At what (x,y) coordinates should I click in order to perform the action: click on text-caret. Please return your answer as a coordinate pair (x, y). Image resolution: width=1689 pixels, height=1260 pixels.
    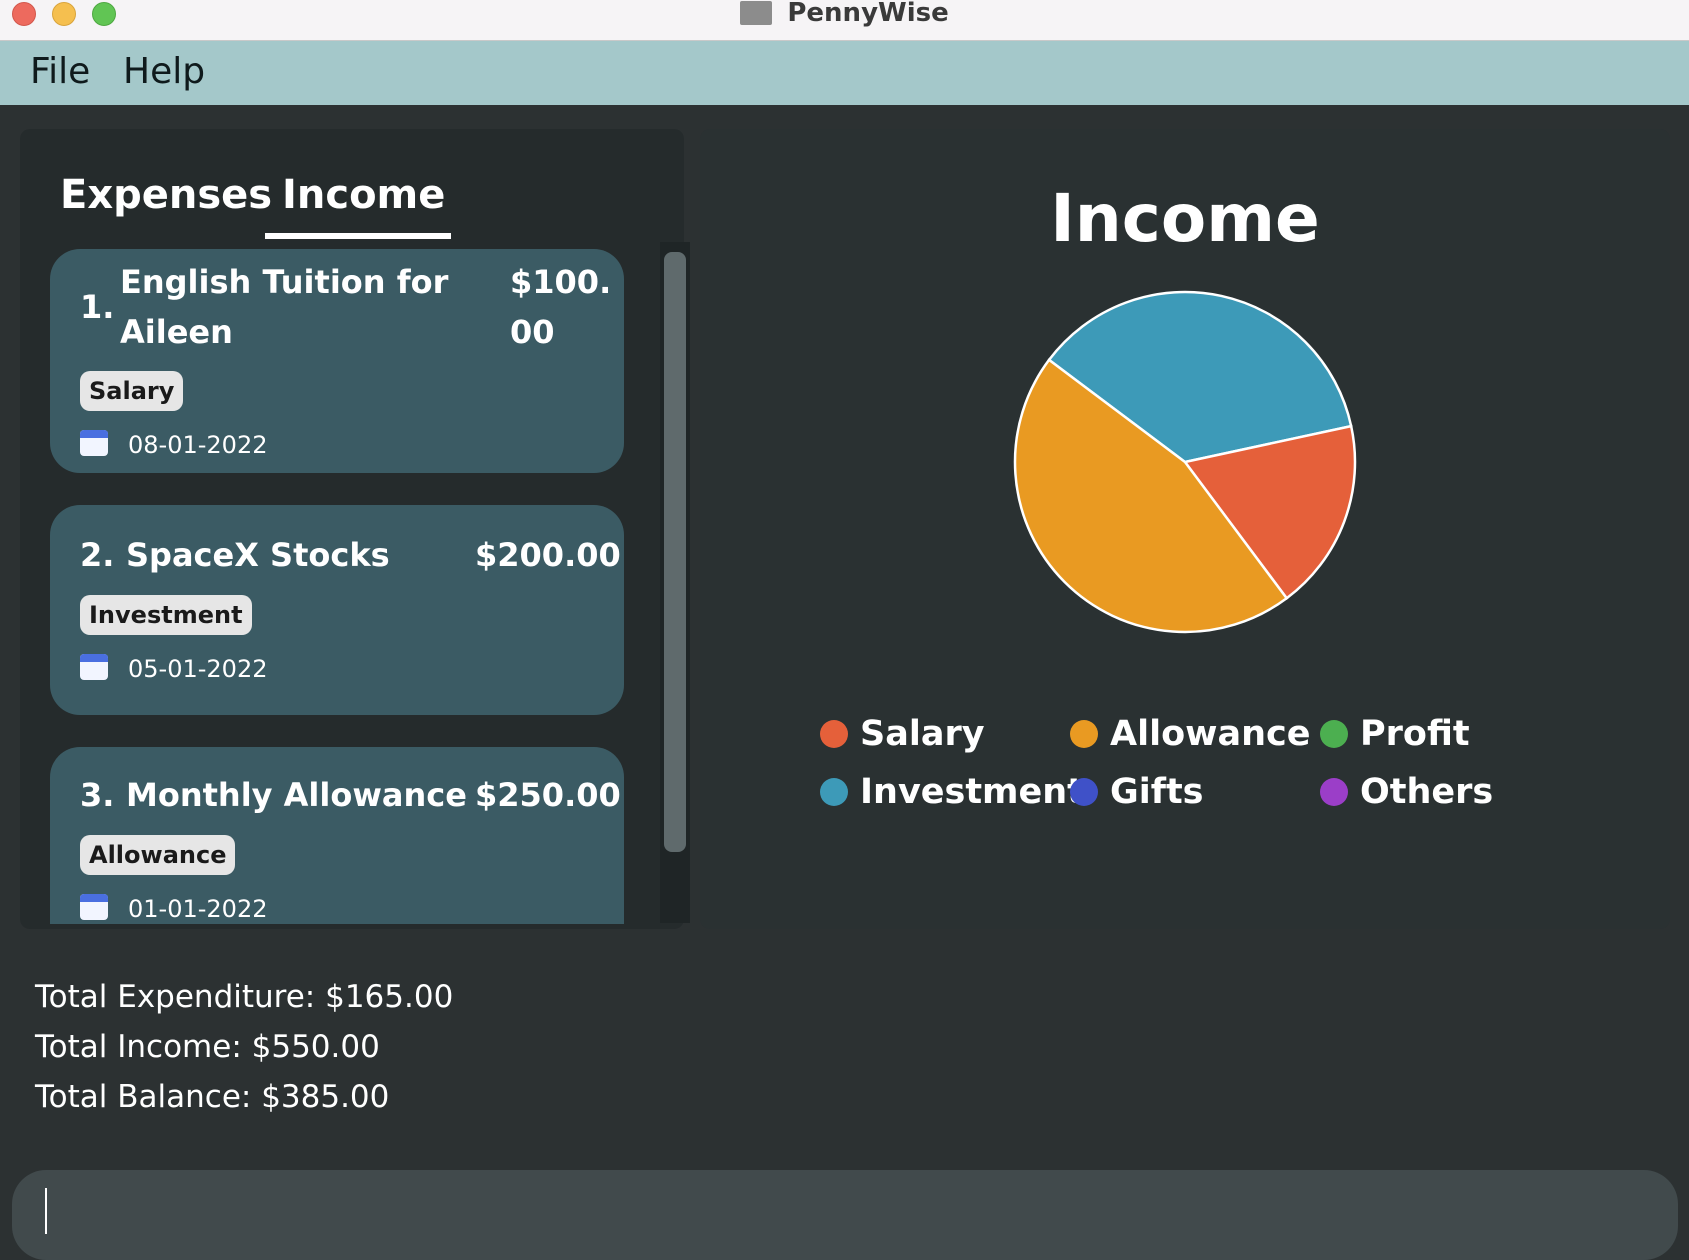
    Looking at the image, I should click on (46, 1211).